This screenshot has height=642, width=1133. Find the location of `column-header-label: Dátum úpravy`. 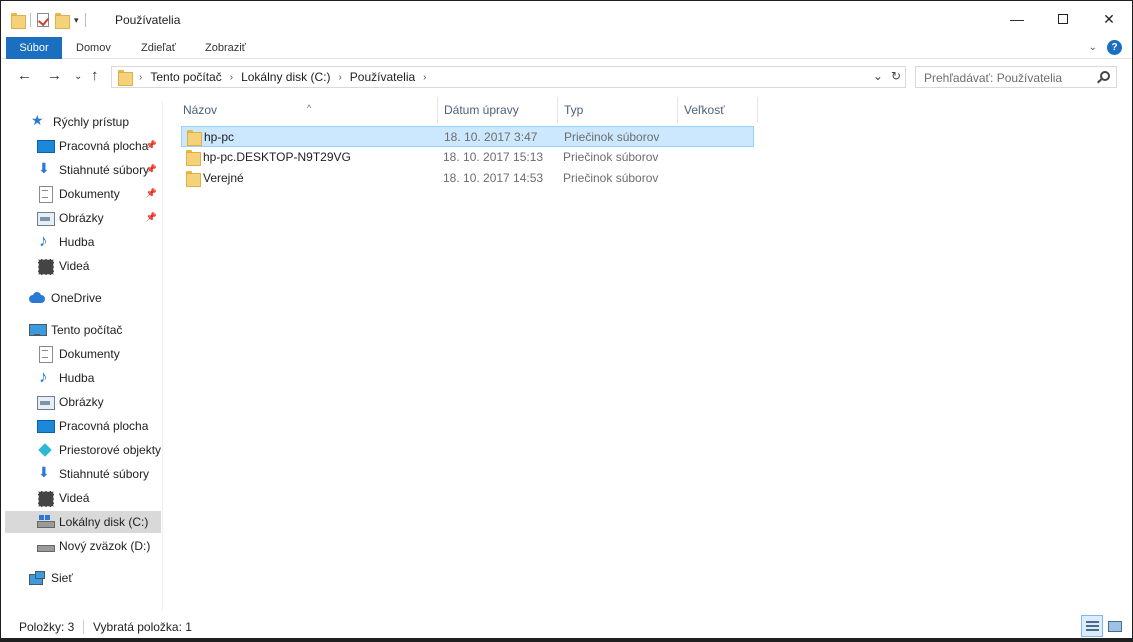

column-header-label: Dátum úpravy is located at coordinates (481, 110).